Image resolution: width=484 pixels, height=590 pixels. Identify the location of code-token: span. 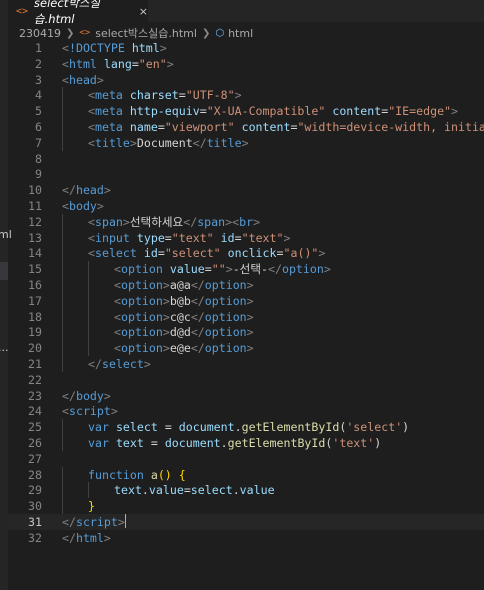
(211, 221).